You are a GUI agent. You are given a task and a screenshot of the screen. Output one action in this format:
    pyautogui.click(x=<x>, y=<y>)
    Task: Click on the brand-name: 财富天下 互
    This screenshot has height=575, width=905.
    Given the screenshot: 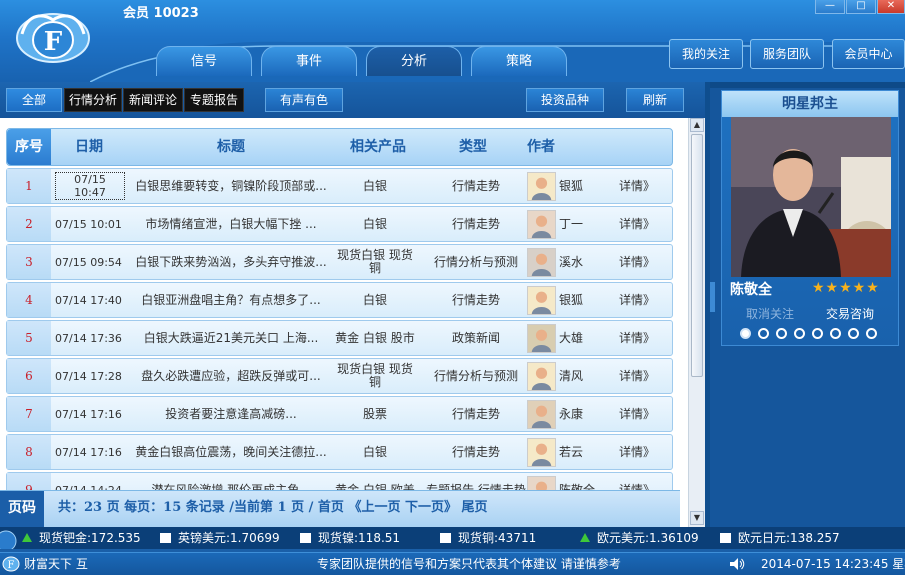 What is the action you would take?
    pyautogui.click(x=56, y=564)
    